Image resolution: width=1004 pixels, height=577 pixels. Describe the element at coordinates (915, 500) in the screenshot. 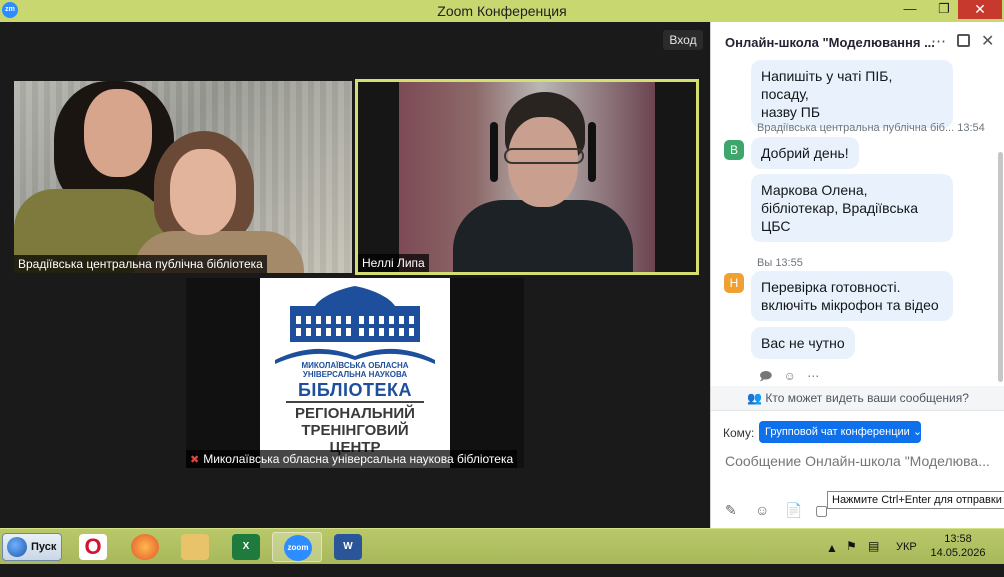

I see `send-tooltip: Нажмите Ctrl+Enter для отправки` at that location.